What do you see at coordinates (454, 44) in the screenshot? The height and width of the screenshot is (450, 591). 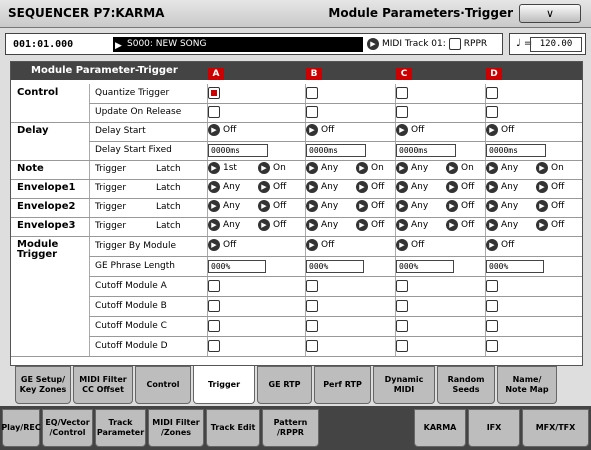 I see `rppr-checkbox` at bounding box center [454, 44].